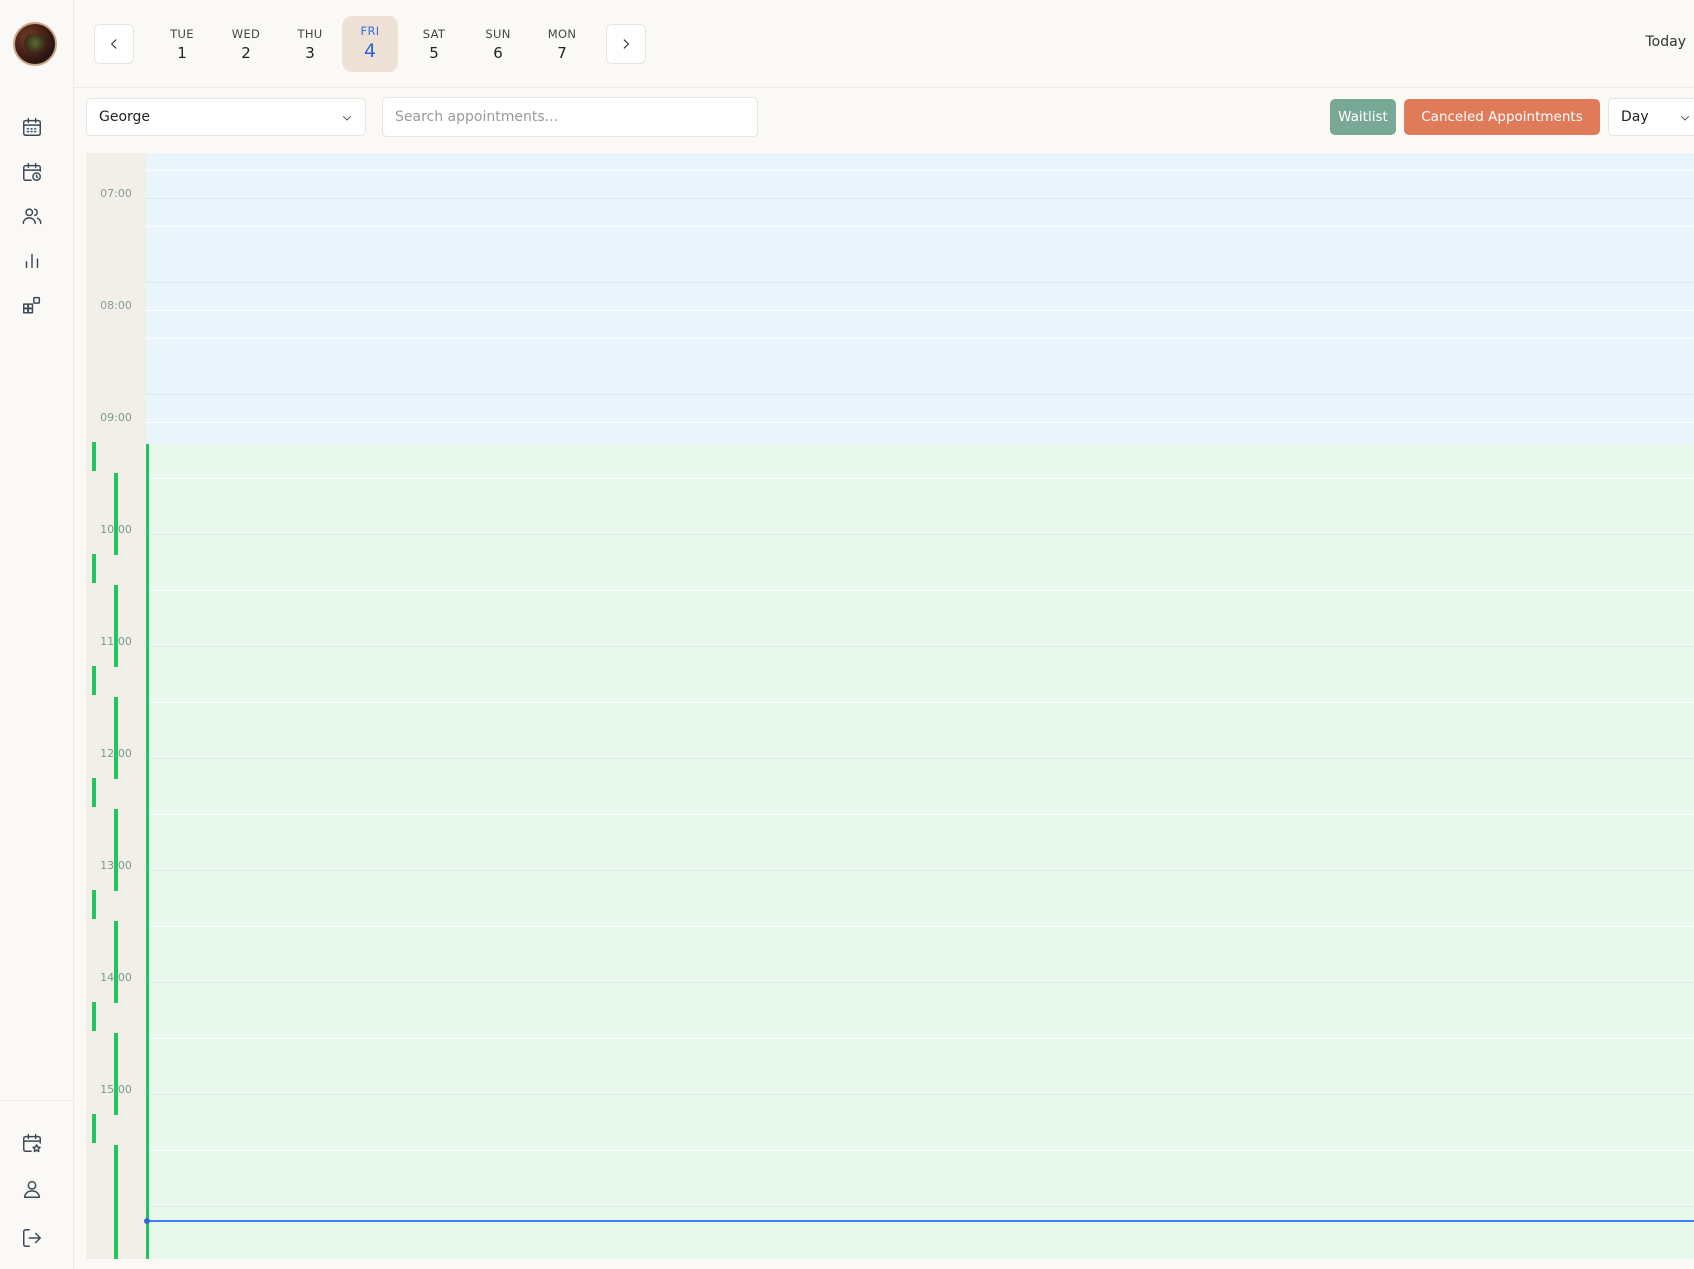 The height and width of the screenshot is (1269, 1694). What do you see at coordinates (125, 117) in the screenshot?
I see `staff-select-value: George` at bounding box center [125, 117].